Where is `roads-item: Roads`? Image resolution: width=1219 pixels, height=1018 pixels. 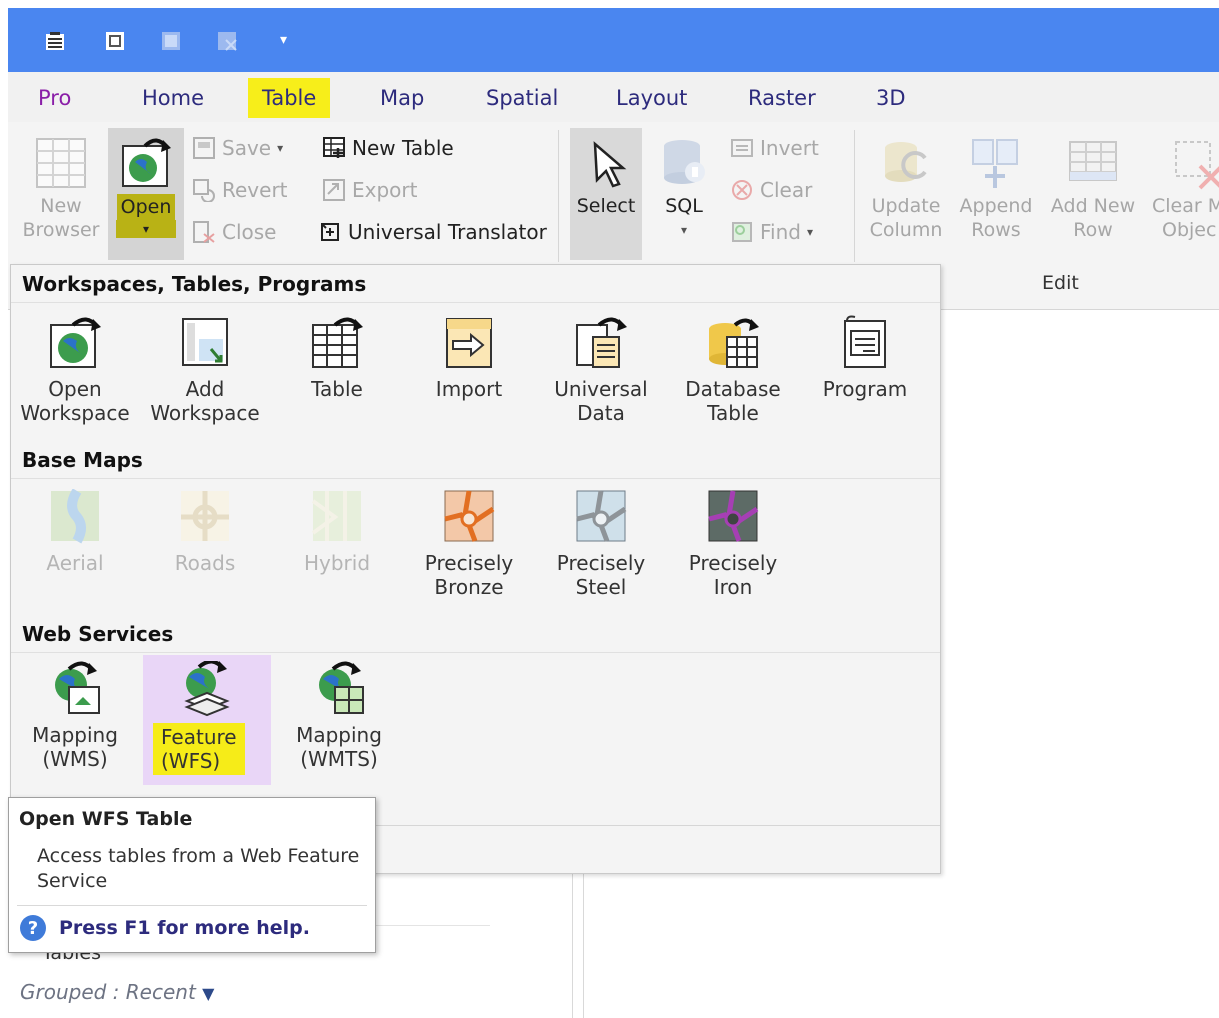 roads-item: Roads is located at coordinates (205, 532).